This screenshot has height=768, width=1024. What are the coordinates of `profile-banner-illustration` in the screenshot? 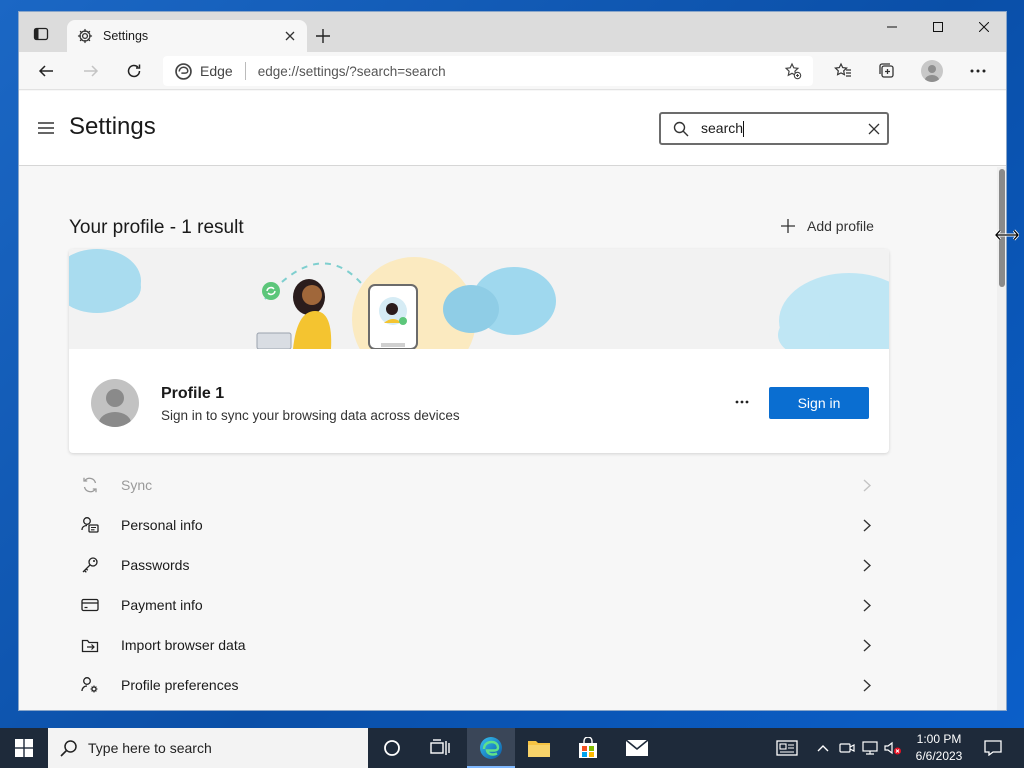 It's located at (479, 299).